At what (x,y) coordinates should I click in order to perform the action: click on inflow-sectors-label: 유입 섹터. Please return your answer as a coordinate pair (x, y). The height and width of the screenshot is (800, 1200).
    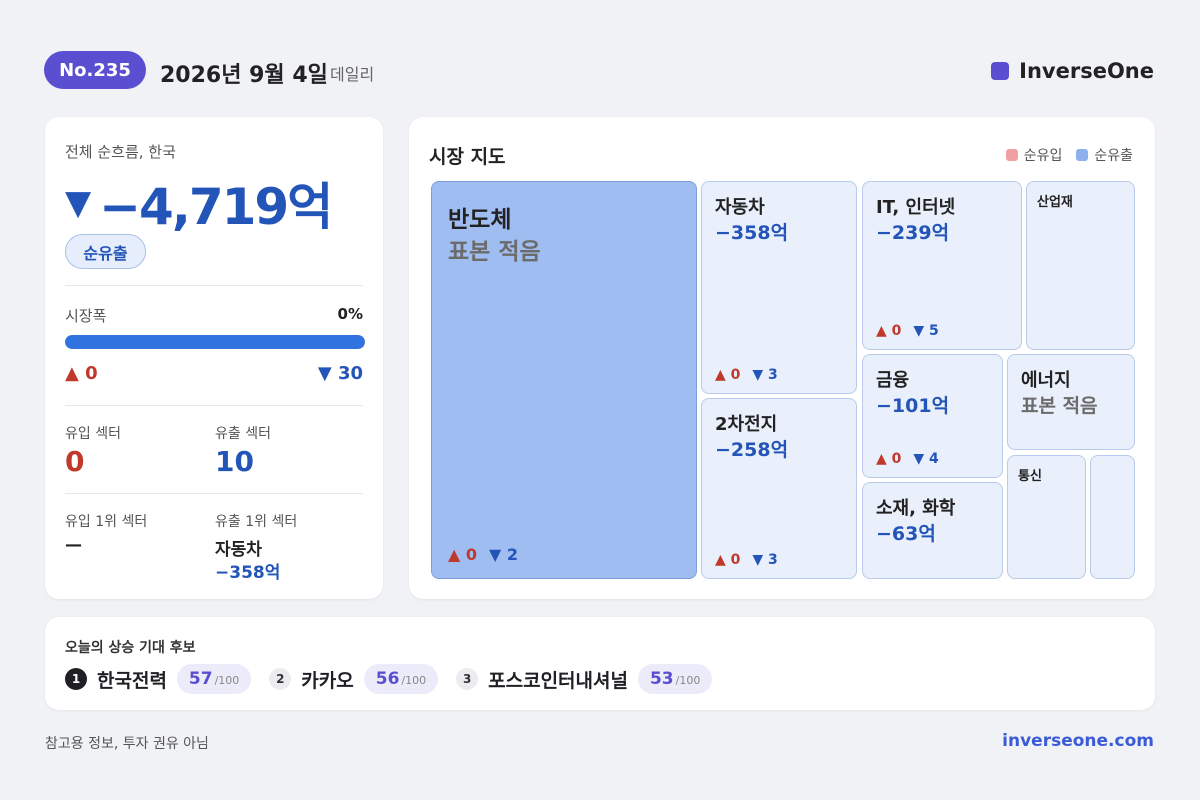
    Looking at the image, I should click on (93, 434).